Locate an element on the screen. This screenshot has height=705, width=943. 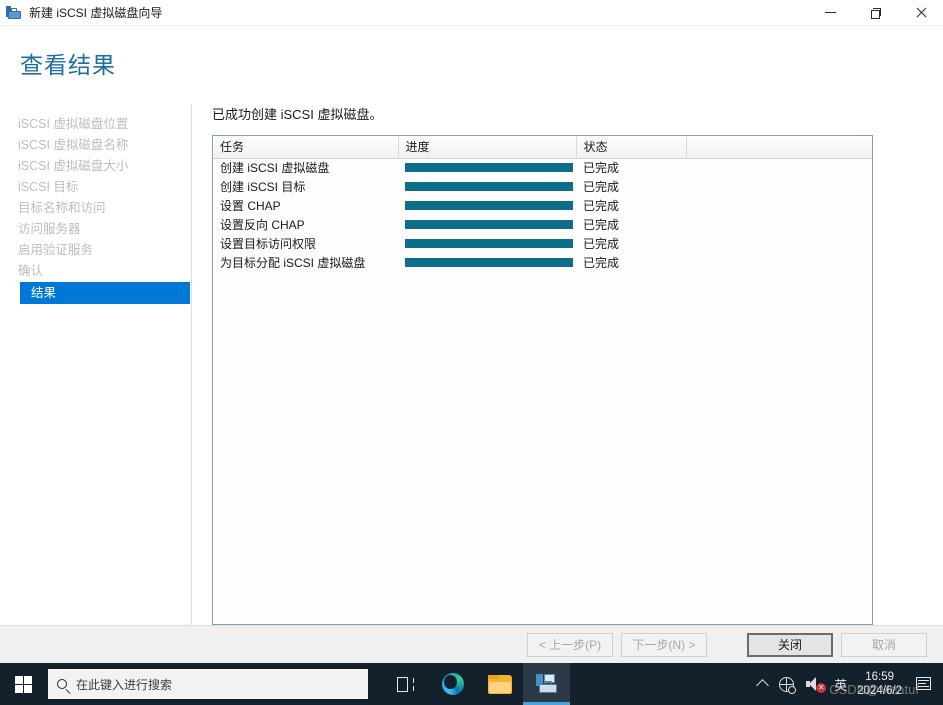
column-header-task: 任务 is located at coordinates (306, 147).